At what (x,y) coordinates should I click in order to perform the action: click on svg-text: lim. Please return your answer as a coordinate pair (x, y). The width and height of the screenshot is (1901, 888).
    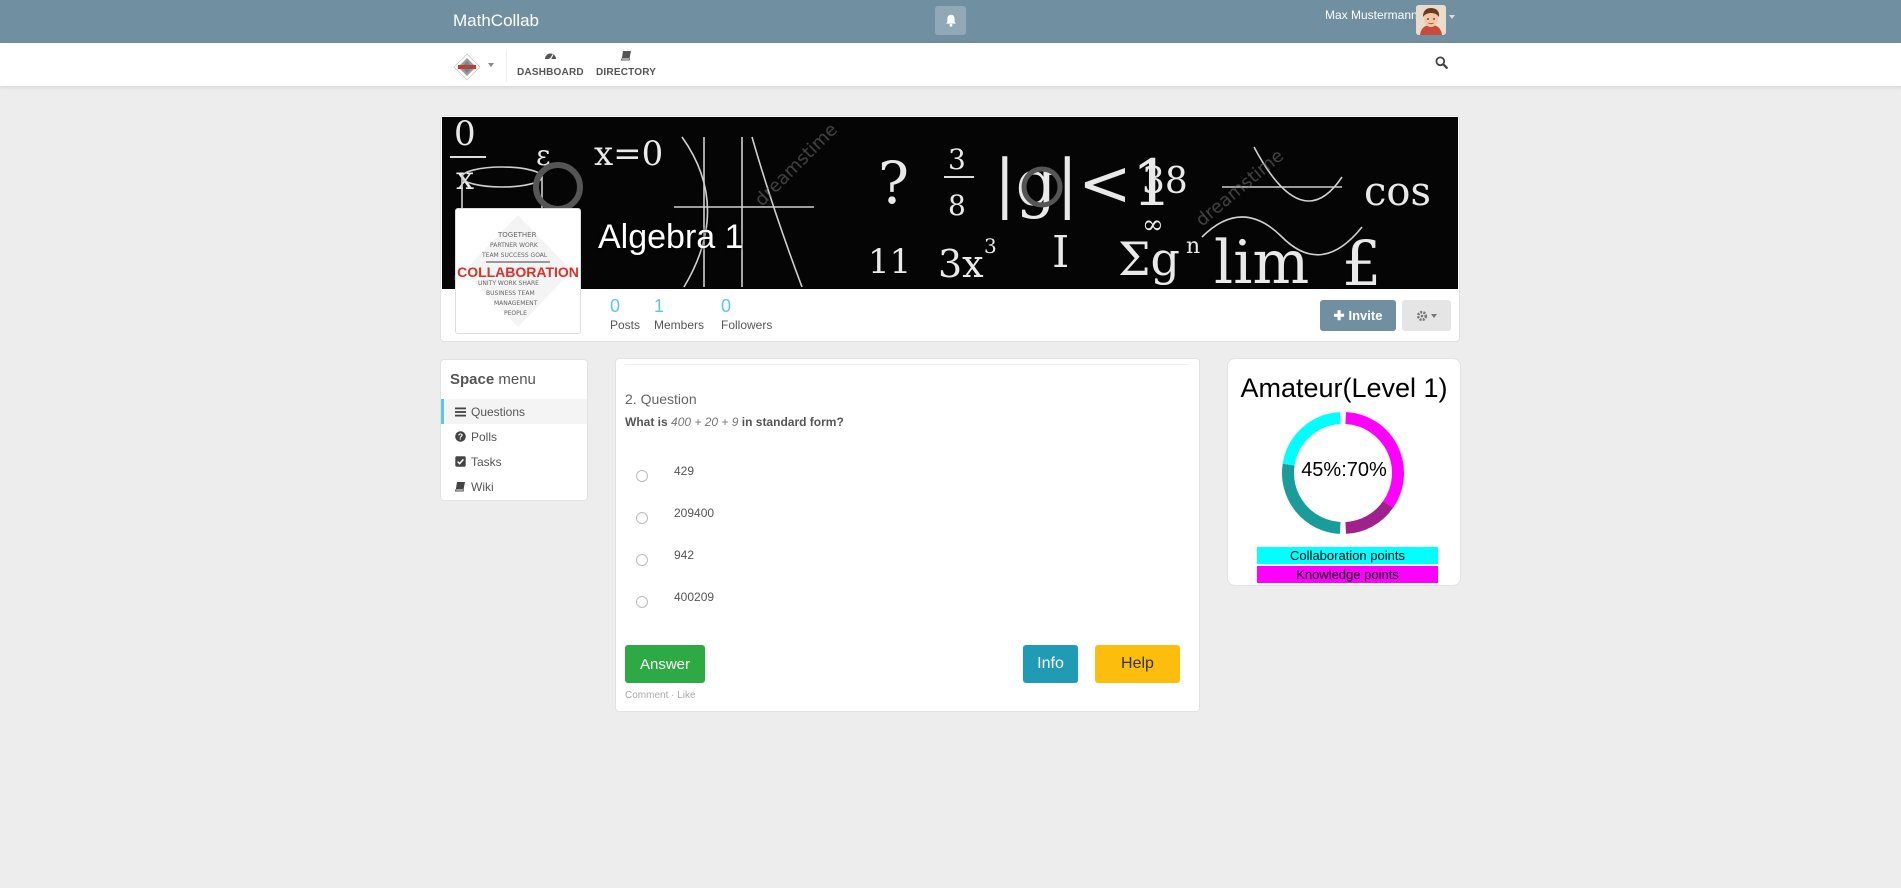
    Looking at the image, I should click on (1261, 258).